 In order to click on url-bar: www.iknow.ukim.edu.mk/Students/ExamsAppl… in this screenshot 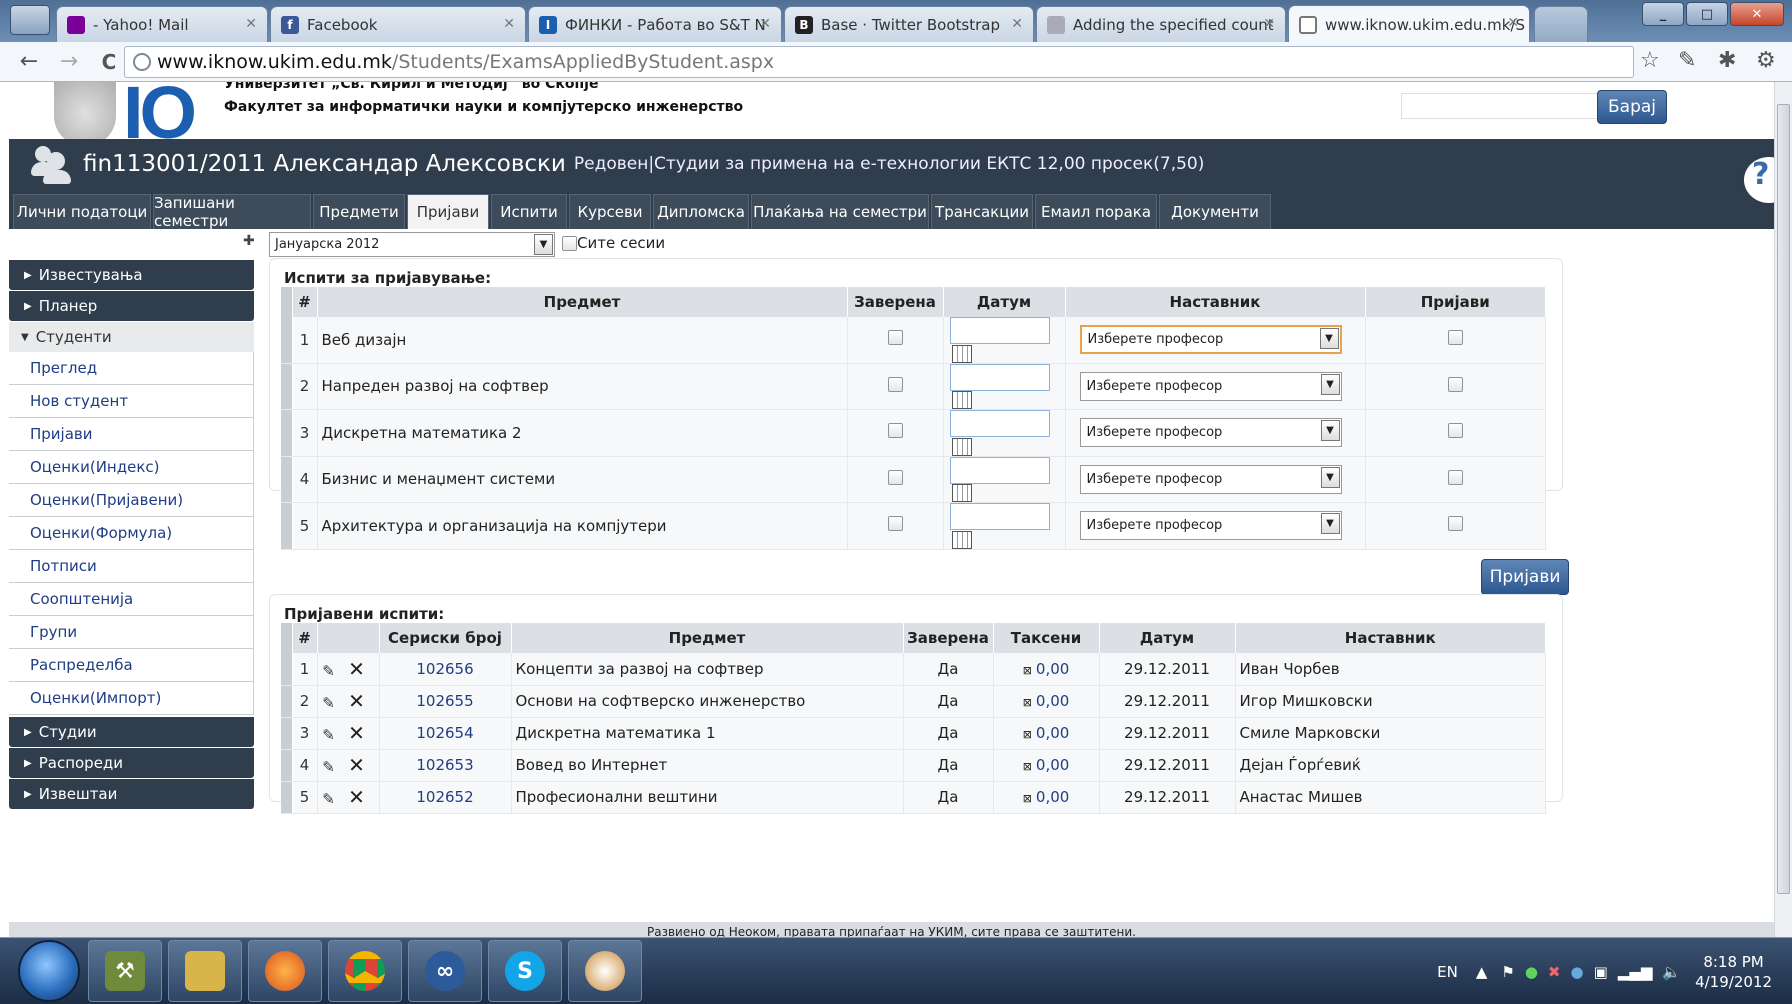, I will do `click(879, 62)`.